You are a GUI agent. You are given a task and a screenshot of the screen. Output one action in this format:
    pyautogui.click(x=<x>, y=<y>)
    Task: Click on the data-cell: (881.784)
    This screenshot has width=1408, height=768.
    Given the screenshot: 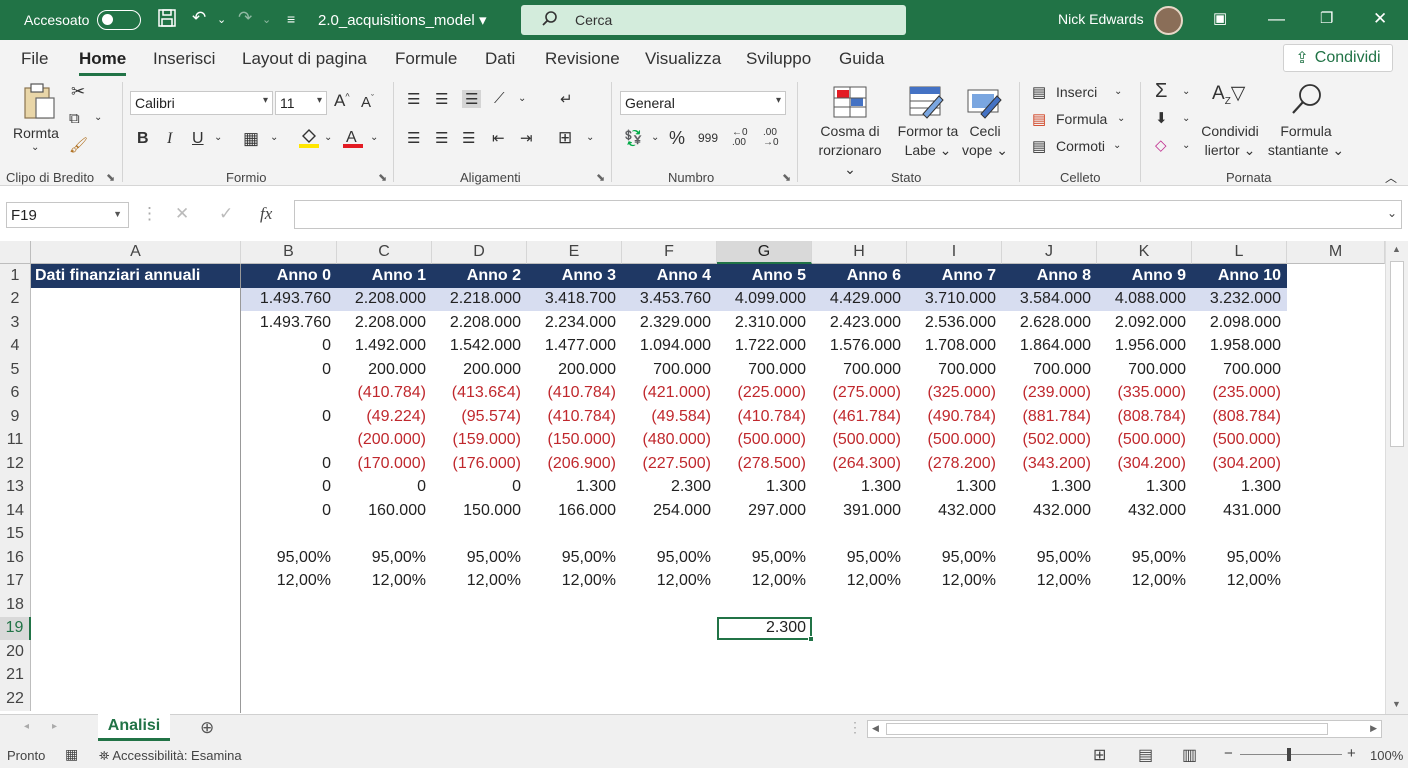 What is the action you would take?
    pyautogui.click(x=1049, y=417)
    